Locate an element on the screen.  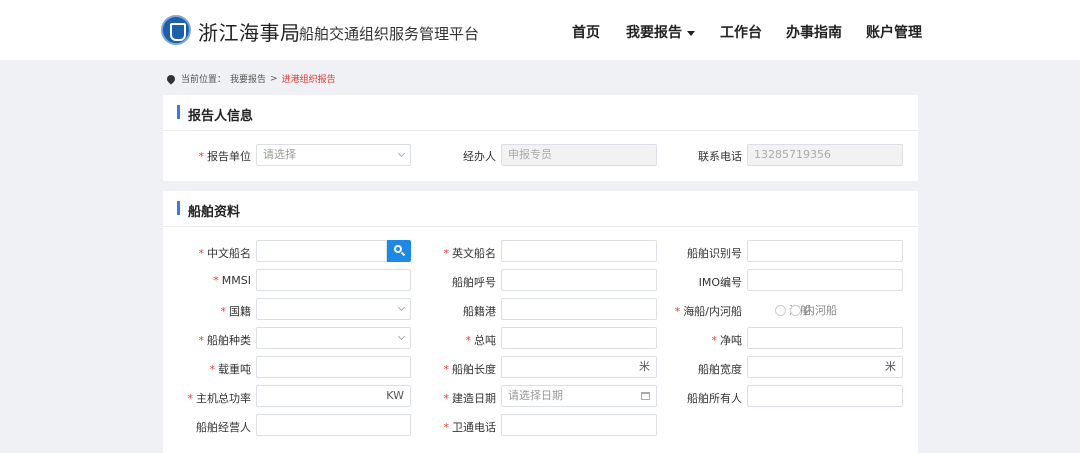
length-input: 米 is located at coordinates (579, 367).